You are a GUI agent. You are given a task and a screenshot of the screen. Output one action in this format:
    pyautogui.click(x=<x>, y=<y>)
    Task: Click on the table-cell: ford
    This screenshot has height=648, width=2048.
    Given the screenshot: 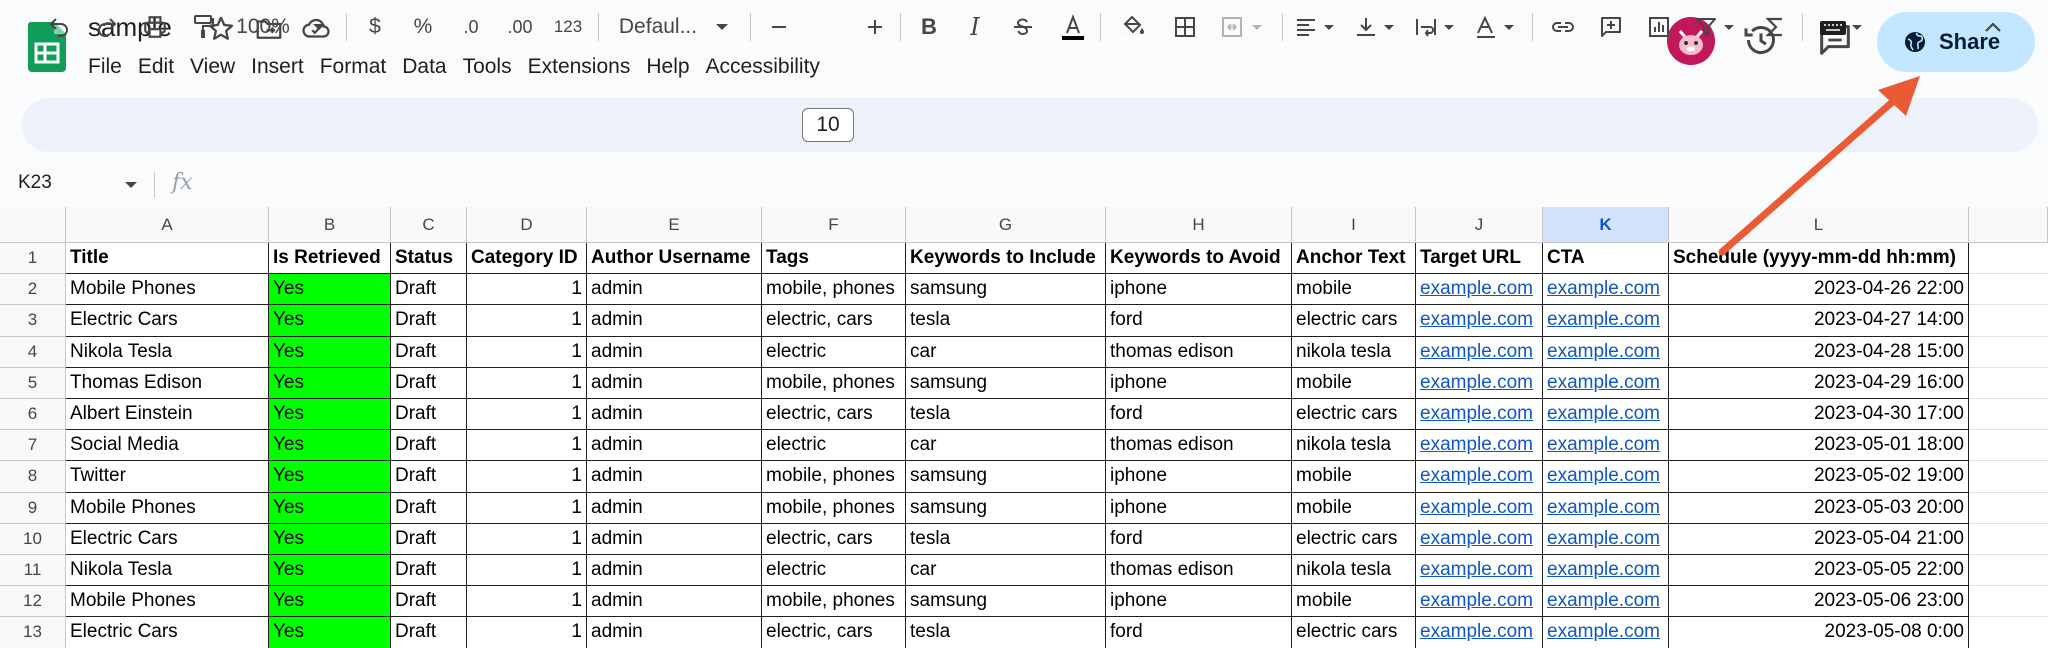 What is the action you would take?
    pyautogui.click(x=1199, y=321)
    